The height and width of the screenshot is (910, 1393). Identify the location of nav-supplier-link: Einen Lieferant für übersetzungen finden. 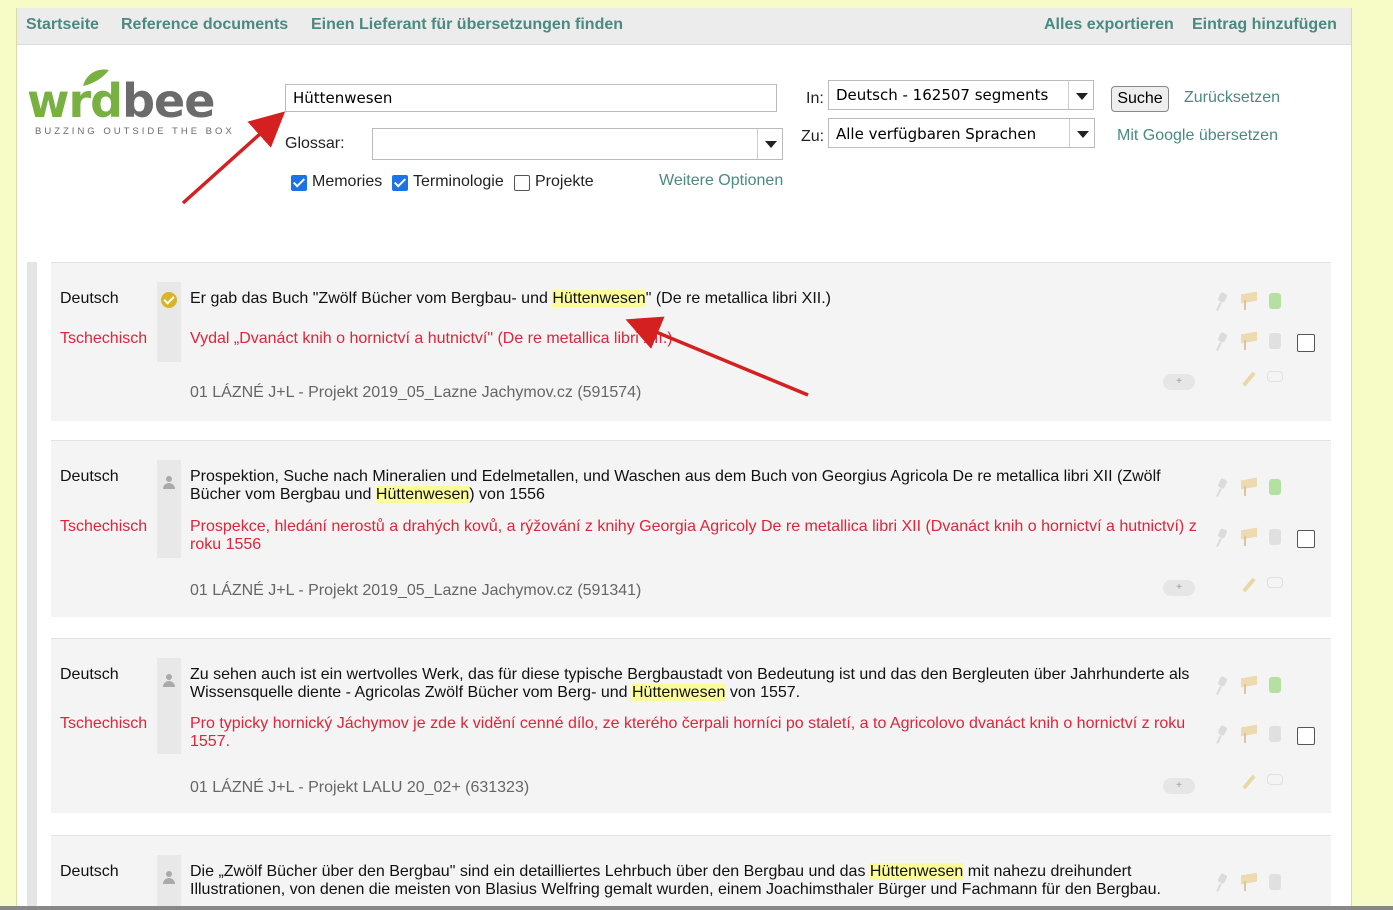
(467, 25).